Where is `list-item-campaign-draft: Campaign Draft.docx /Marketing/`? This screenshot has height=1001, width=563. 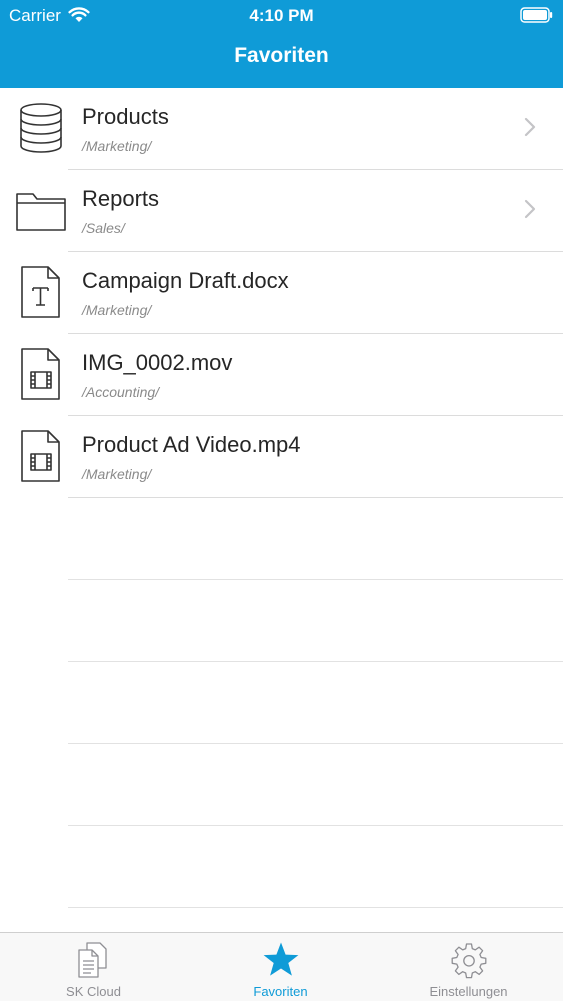 list-item-campaign-draft: Campaign Draft.docx /Marketing/ is located at coordinates (281, 293).